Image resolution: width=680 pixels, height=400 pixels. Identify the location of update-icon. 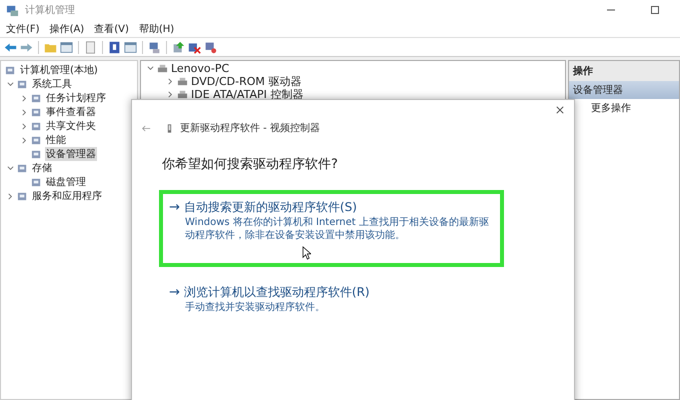
(178, 47).